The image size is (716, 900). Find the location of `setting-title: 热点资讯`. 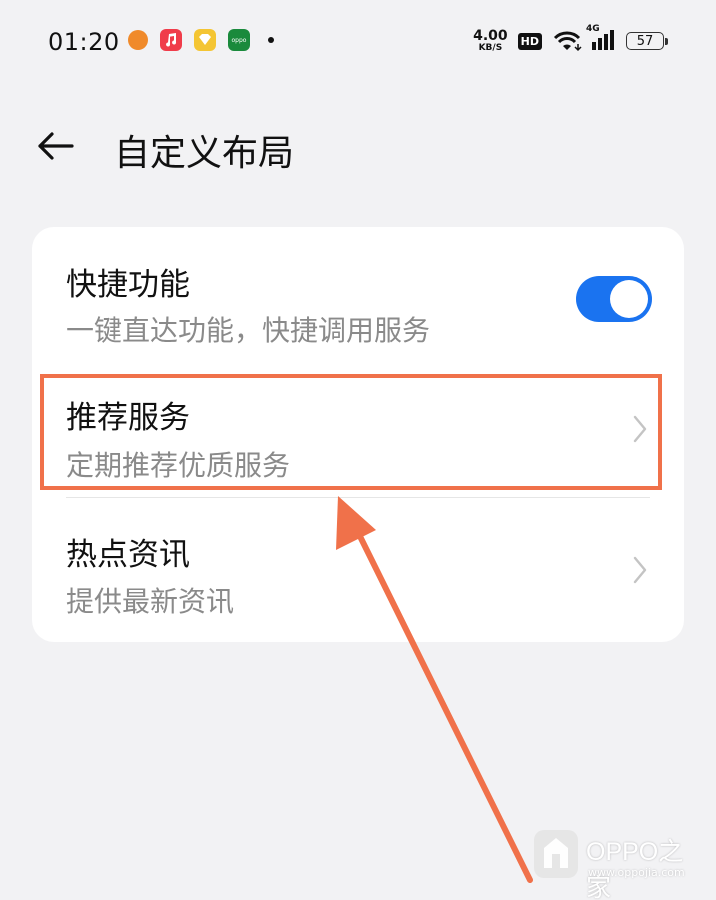

setting-title: 热点资讯 is located at coordinates (128, 555).